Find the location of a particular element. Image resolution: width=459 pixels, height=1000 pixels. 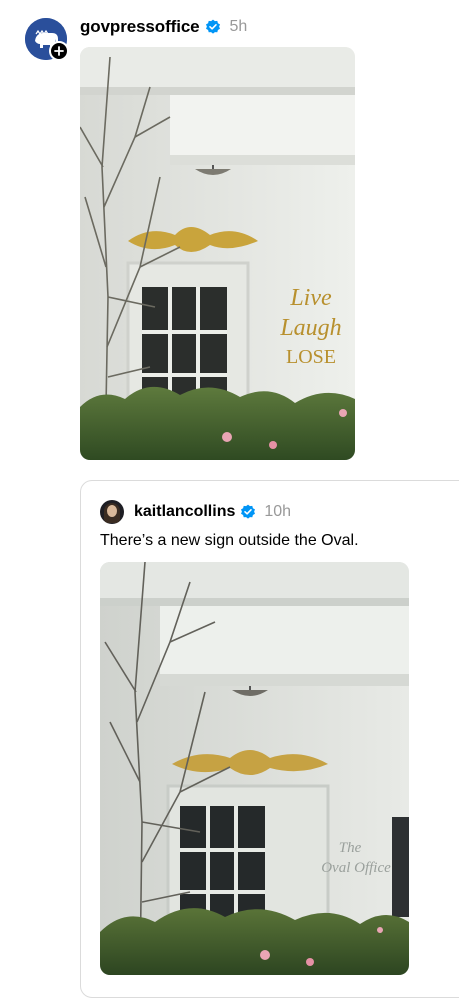

quoted-timestamp: 10h is located at coordinates (278, 511).